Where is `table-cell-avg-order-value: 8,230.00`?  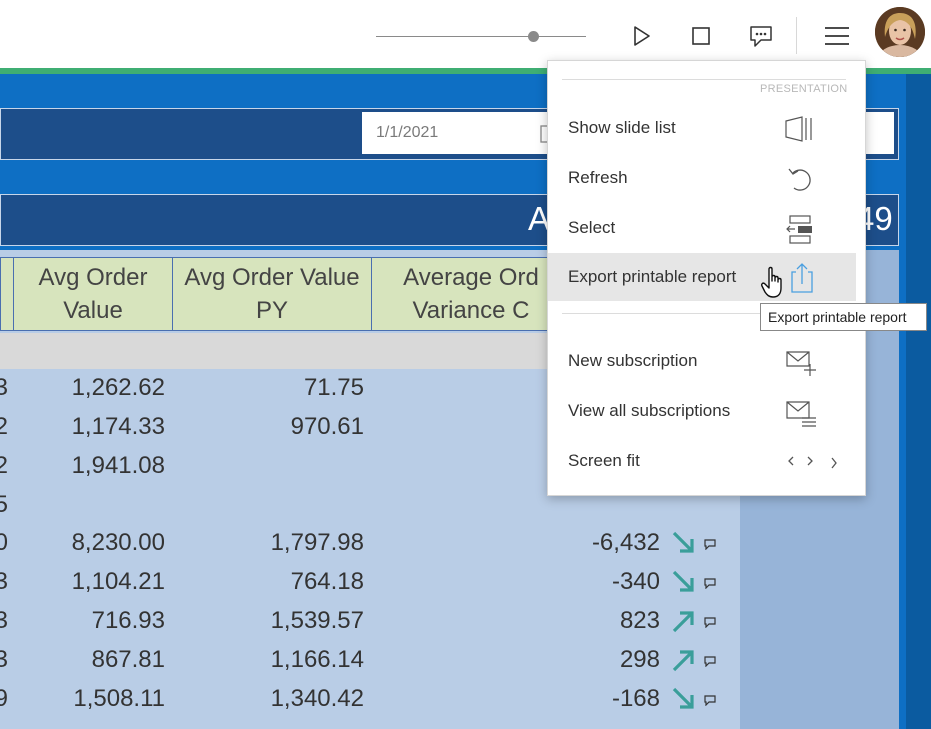 table-cell-avg-order-value: 8,230.00 is located at coordinates (118, 542).